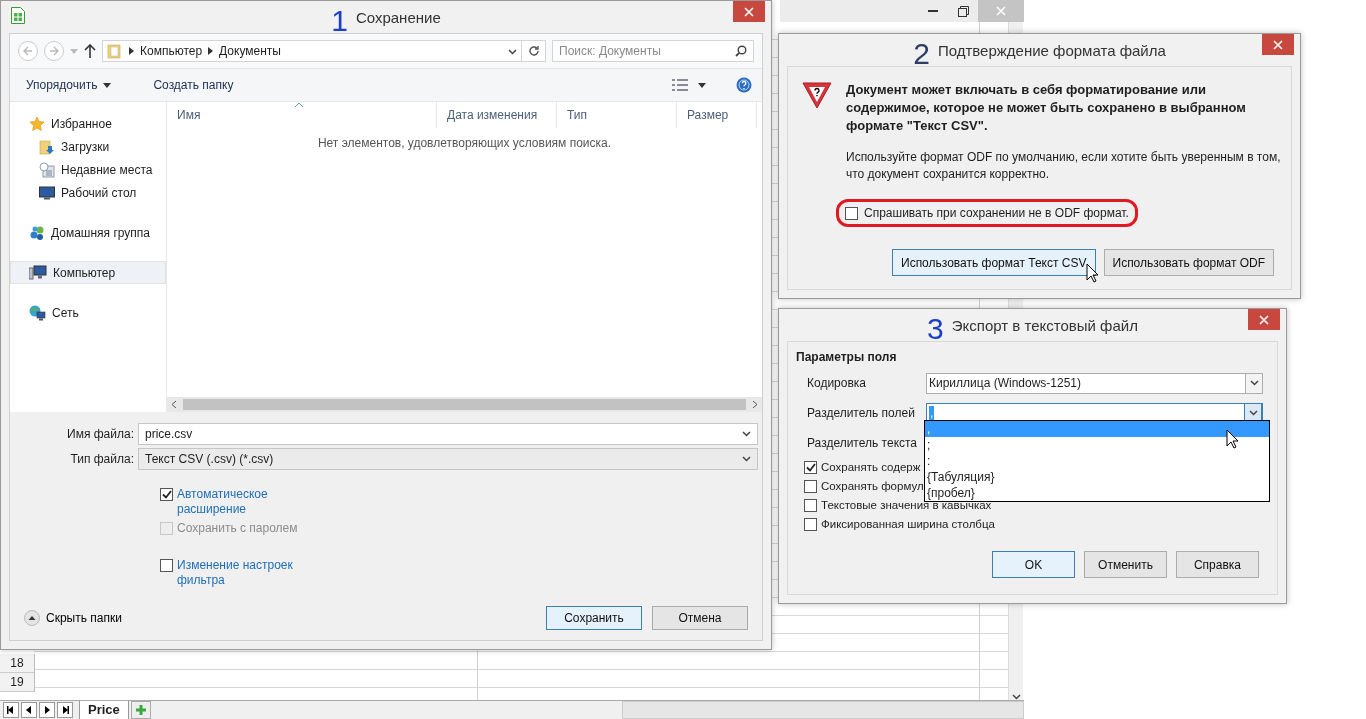 This screenshot has width=1366, height=719. What do you see at coordinates (1046, 108) in the screenshot?
I see `warning-message: Документ может включать в себя форматирование или содержимое, которое не может быть сохранено в выбранном формате "Текст CSV".` at bounding box center [1046, 108].